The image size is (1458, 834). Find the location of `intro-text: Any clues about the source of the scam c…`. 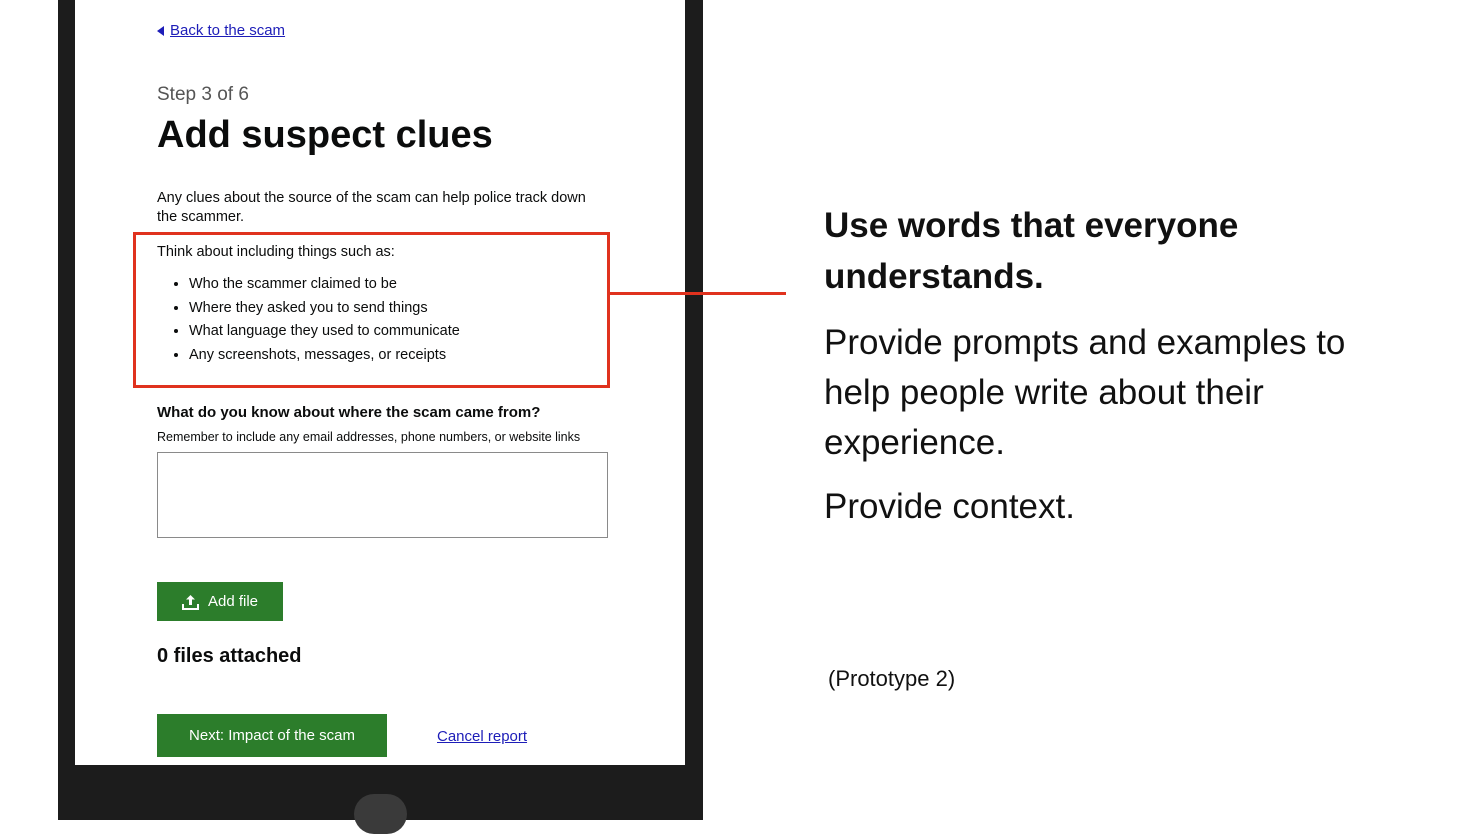

intro-text: Any clues about the source of the scam c… is located at coordinates (371, 207).